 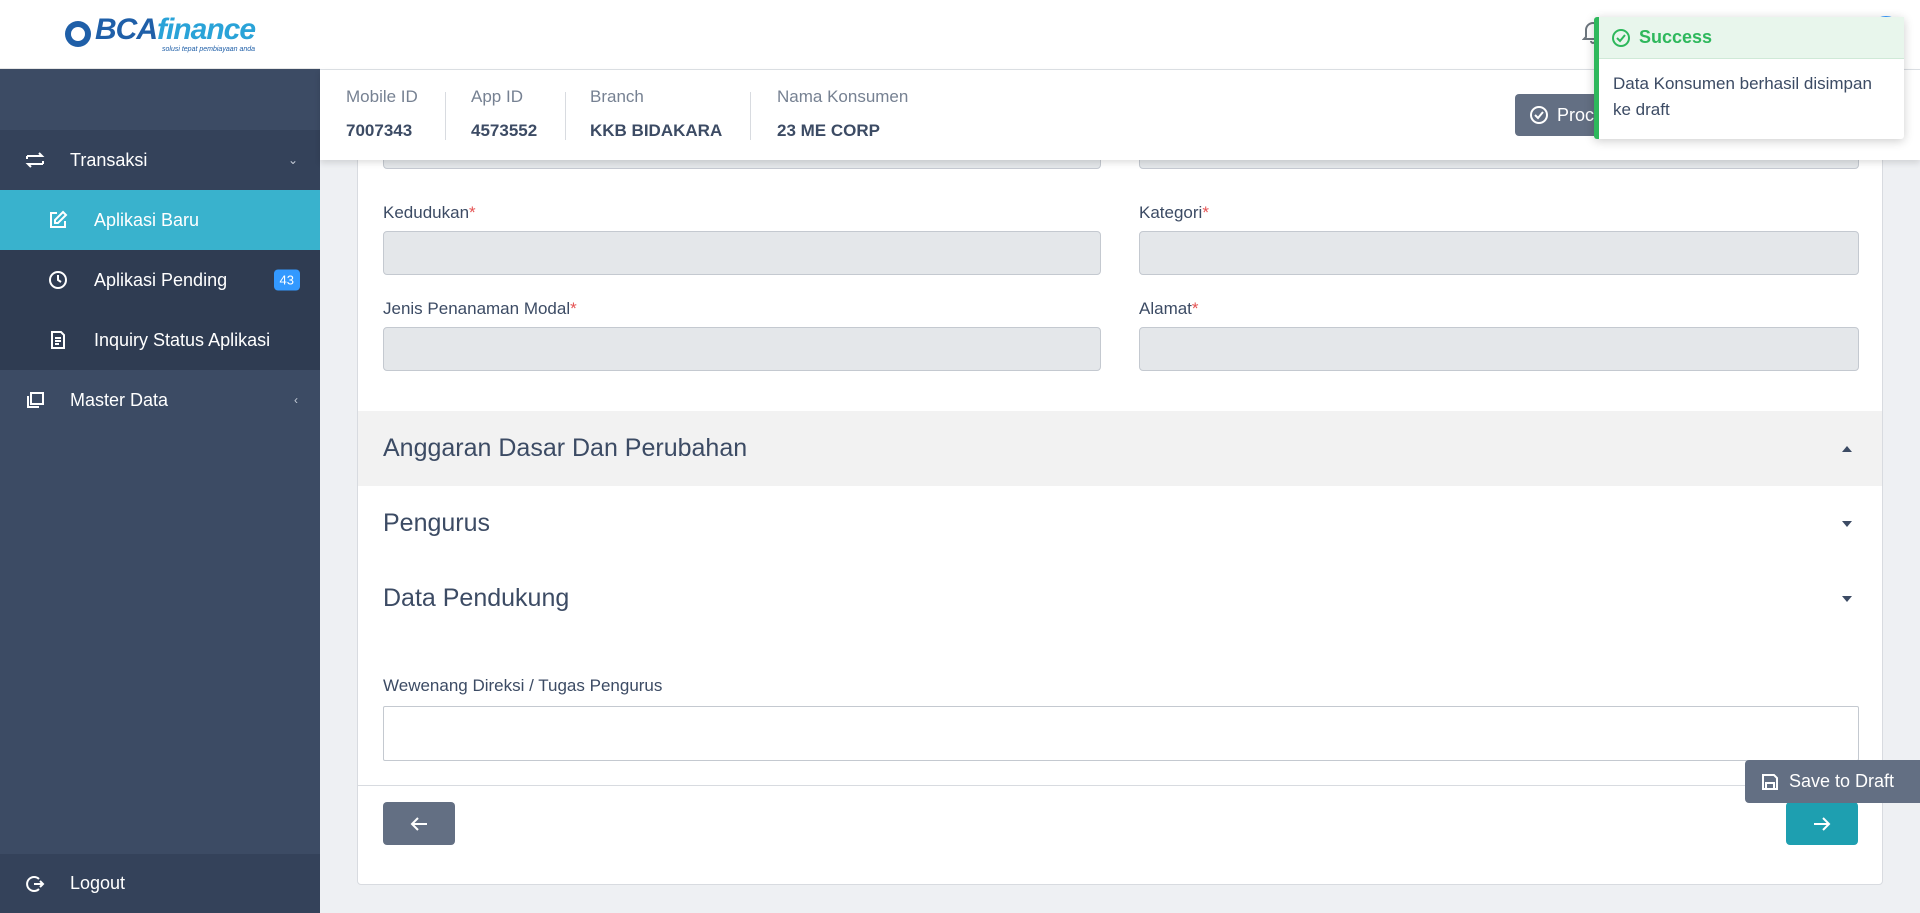 I want to click on app-id-label: App ID, so click(x=497, y=96).